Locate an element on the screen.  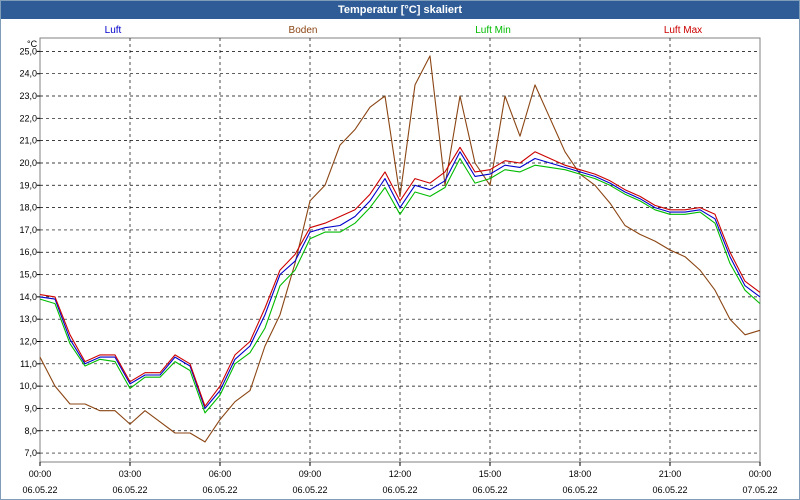
x-tick-time-label: 21:00 is located at coordinates (670, 474).